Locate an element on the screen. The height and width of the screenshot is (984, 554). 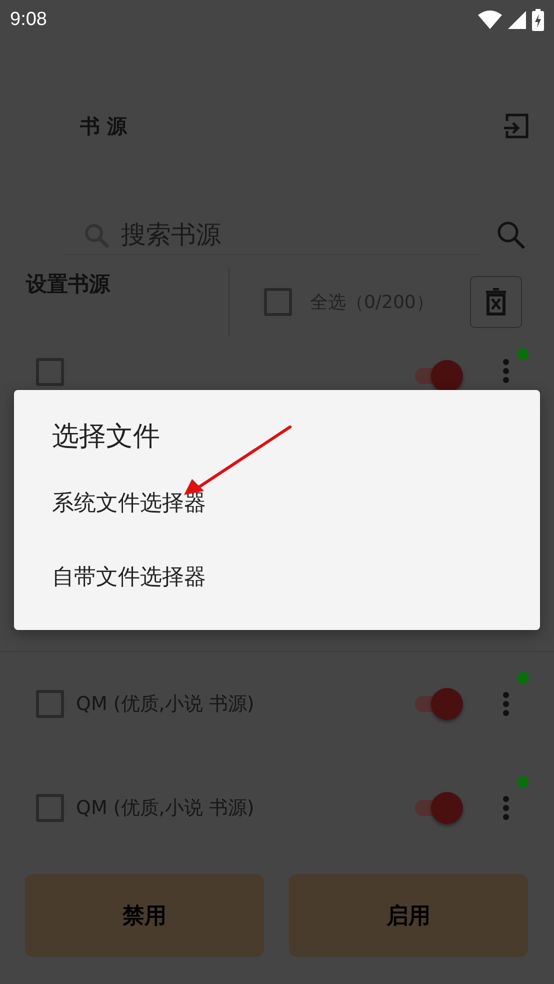
action-button: 启用 is located at coordinates (408, 915).